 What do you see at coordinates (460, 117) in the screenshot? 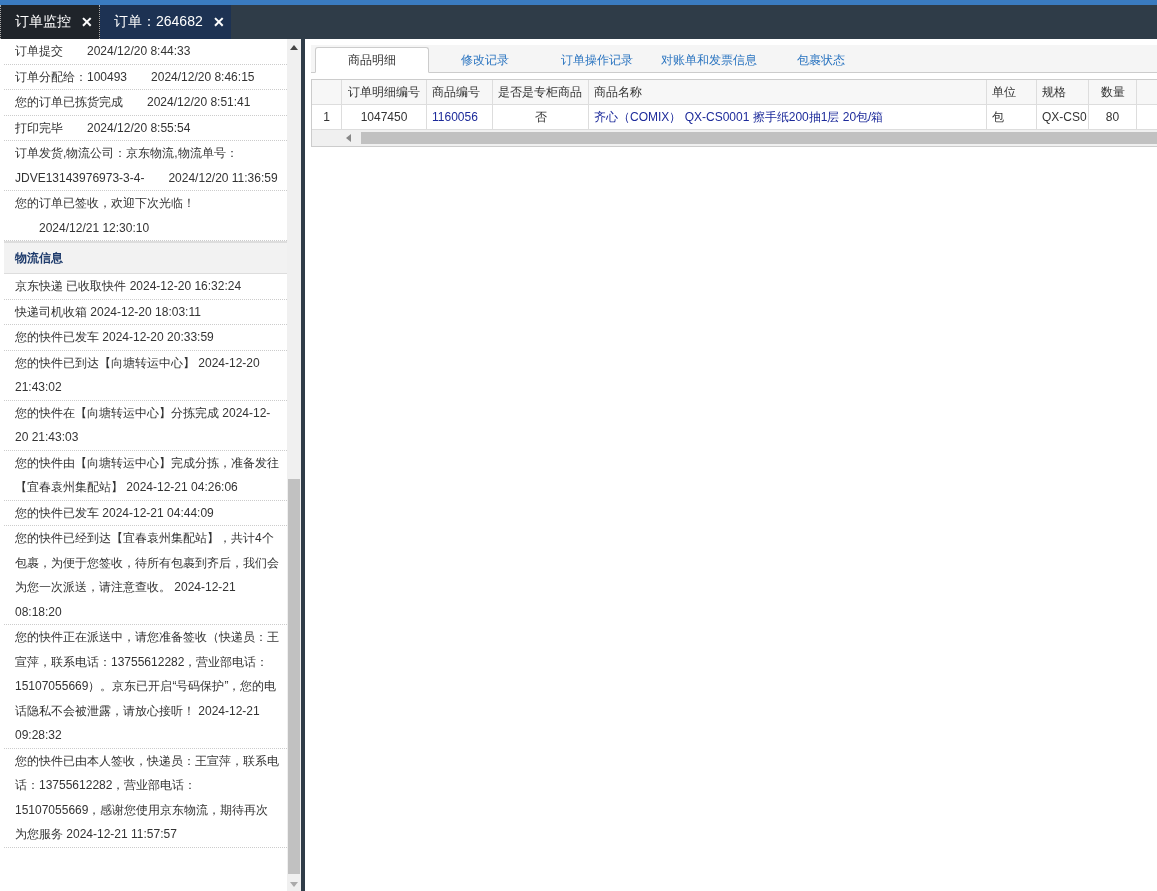
I see `table-link: 1160056` at bounding box center [460, 117].